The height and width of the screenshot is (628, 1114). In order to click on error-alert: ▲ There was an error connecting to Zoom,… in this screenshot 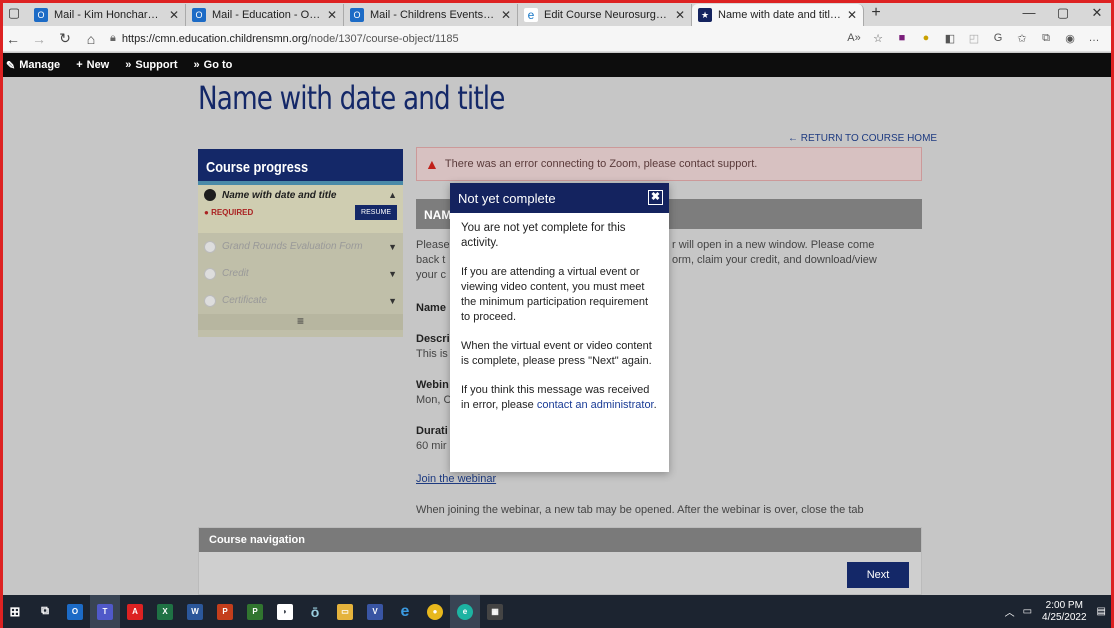, I will do `click(669, 164)`.